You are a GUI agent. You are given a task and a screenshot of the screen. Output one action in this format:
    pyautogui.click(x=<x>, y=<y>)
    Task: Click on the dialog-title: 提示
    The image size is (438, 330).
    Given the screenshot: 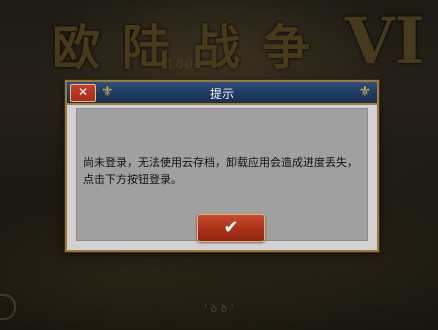 What is the action you would take?
    pyautogui.click(x=221, y=94)
    